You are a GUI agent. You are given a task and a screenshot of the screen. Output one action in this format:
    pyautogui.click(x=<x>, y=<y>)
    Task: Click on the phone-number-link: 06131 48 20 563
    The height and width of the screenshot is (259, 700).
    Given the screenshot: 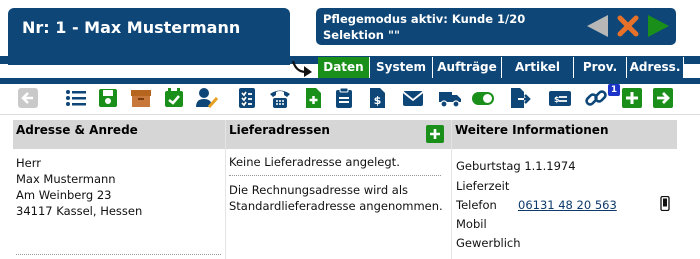 What is the action you would take?
    pyautogui.click(x=567, y=205)
    